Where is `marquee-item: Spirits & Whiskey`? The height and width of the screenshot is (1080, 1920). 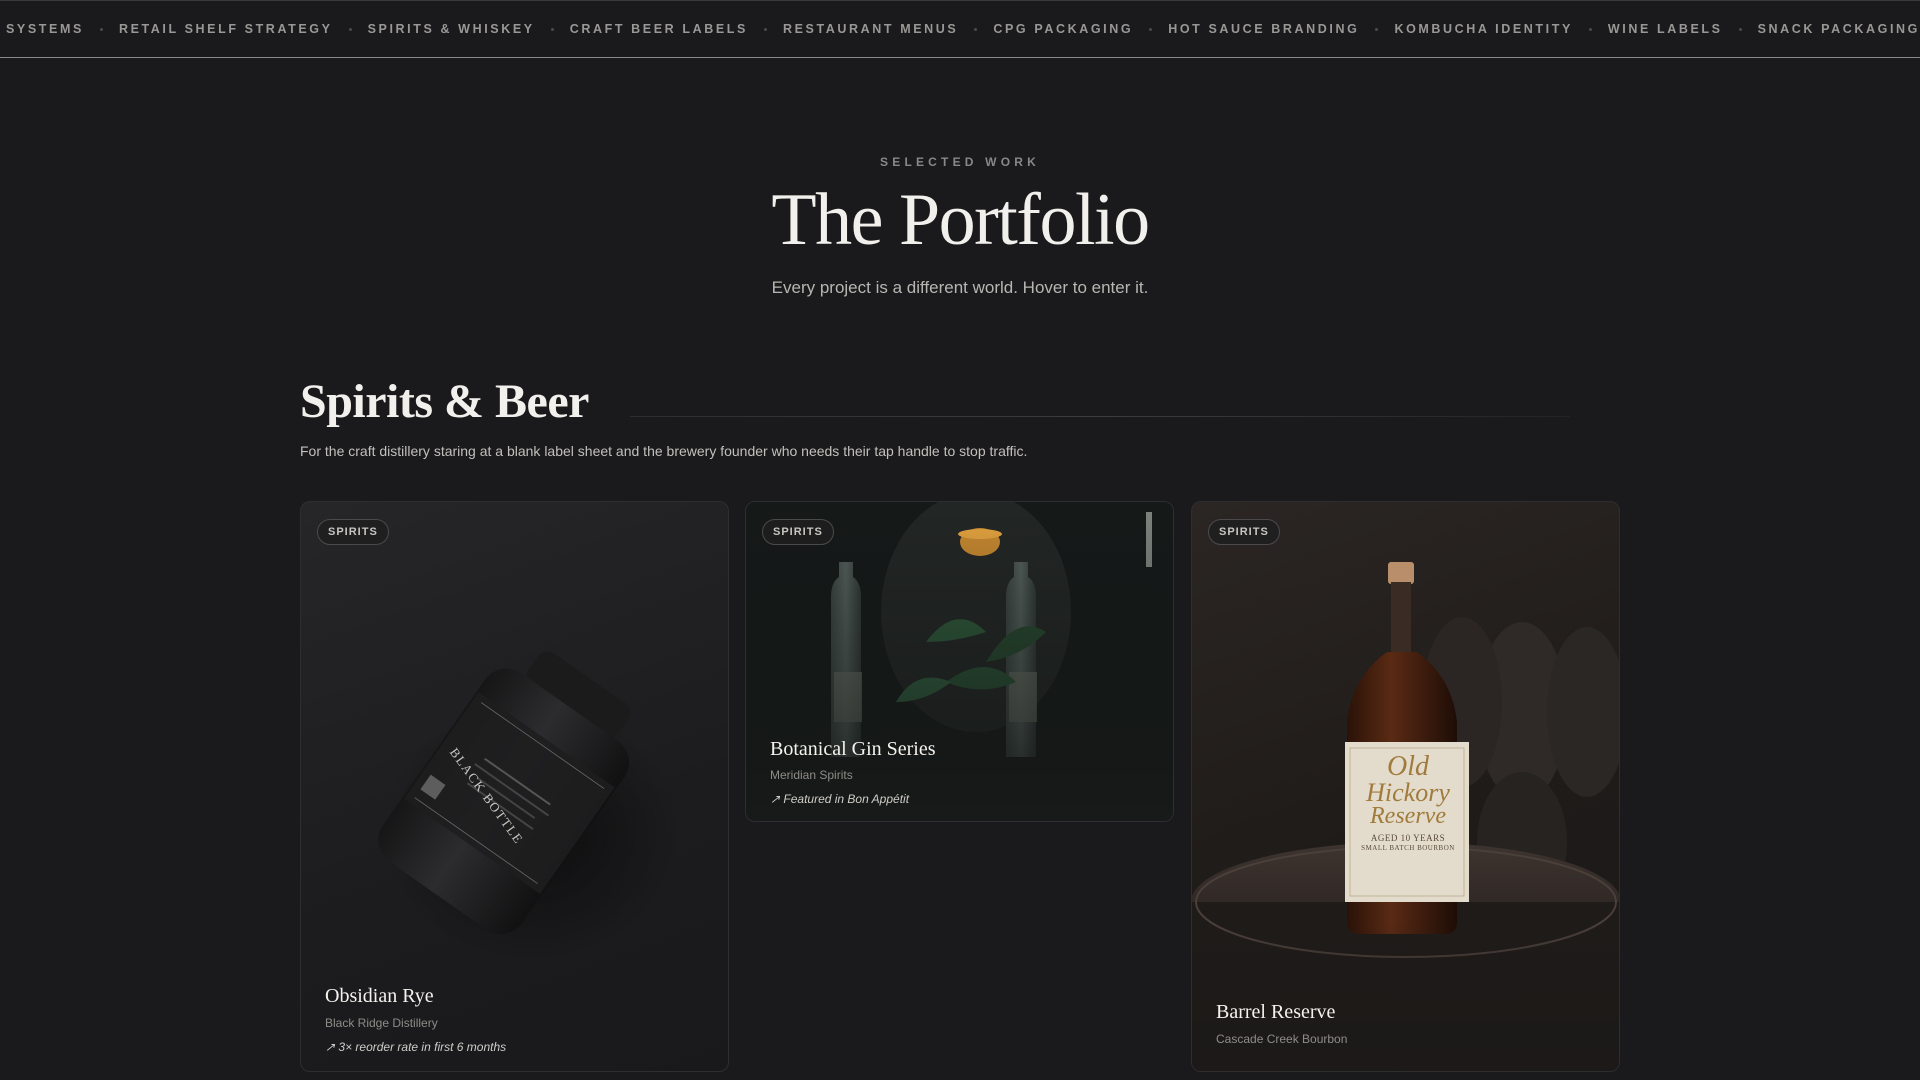 marquee-item: Spirits & Whiskey is located at coordinates (451, 29).